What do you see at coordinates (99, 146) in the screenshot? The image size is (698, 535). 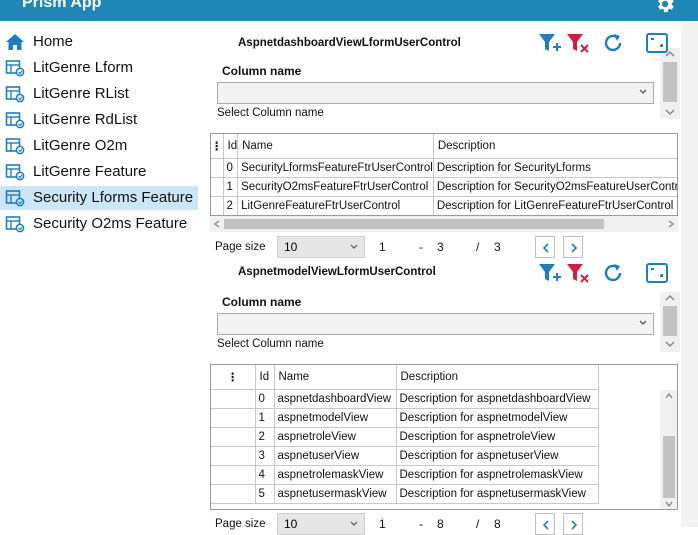 I see `sidebar-item-litgenre-o2m: LitGenre O2m` at bounding box center [99, 146].